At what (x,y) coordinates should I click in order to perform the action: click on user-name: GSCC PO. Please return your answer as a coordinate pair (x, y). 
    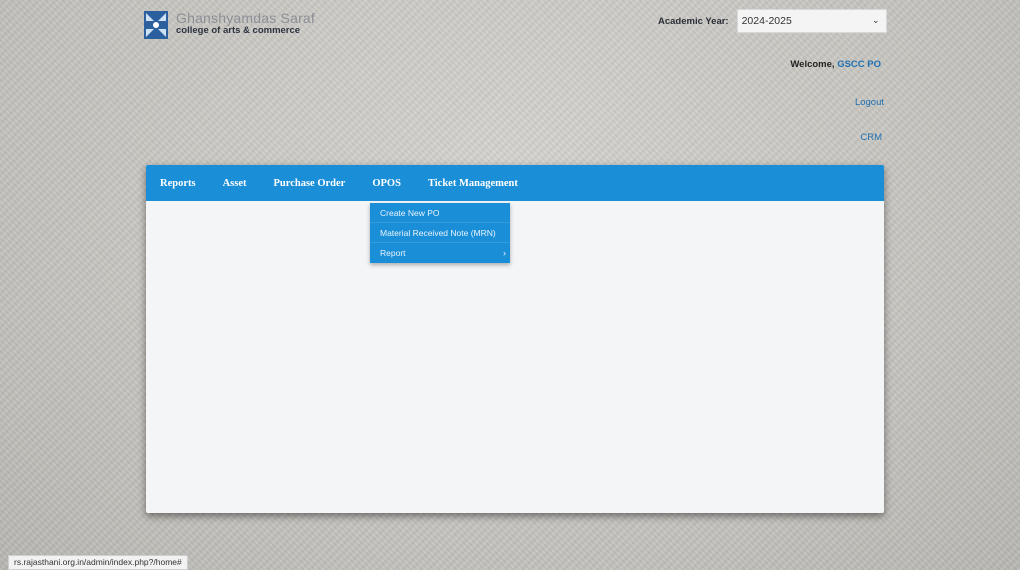
    Looking at the image, I should click on (859, 64).